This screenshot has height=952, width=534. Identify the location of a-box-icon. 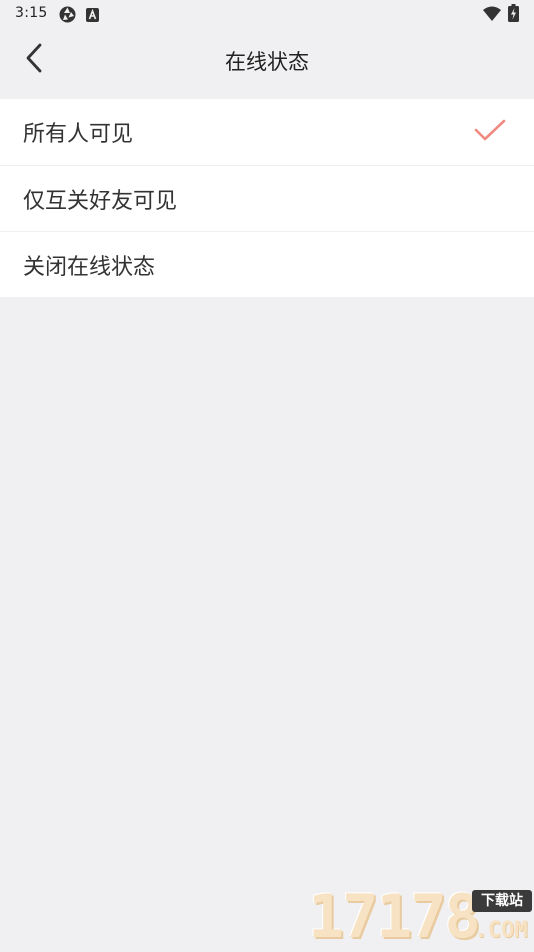
(92, 16).